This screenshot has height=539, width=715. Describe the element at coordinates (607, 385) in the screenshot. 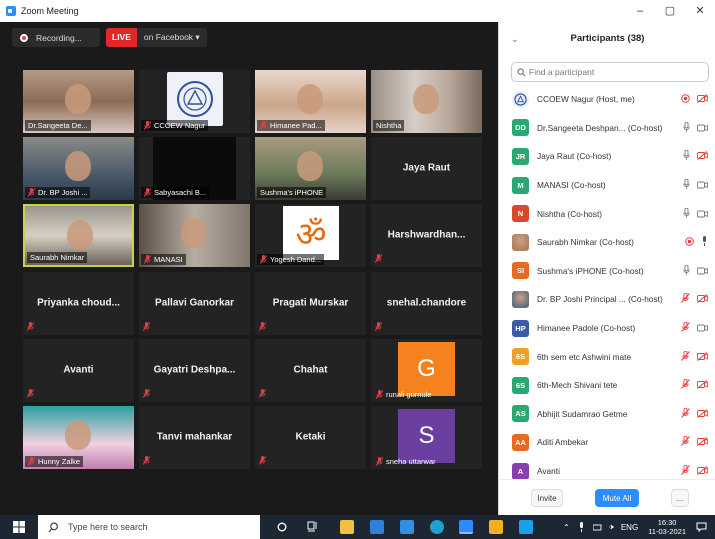

I see `participant-row: 6S 6th-Mech Shivani tete` at that location.